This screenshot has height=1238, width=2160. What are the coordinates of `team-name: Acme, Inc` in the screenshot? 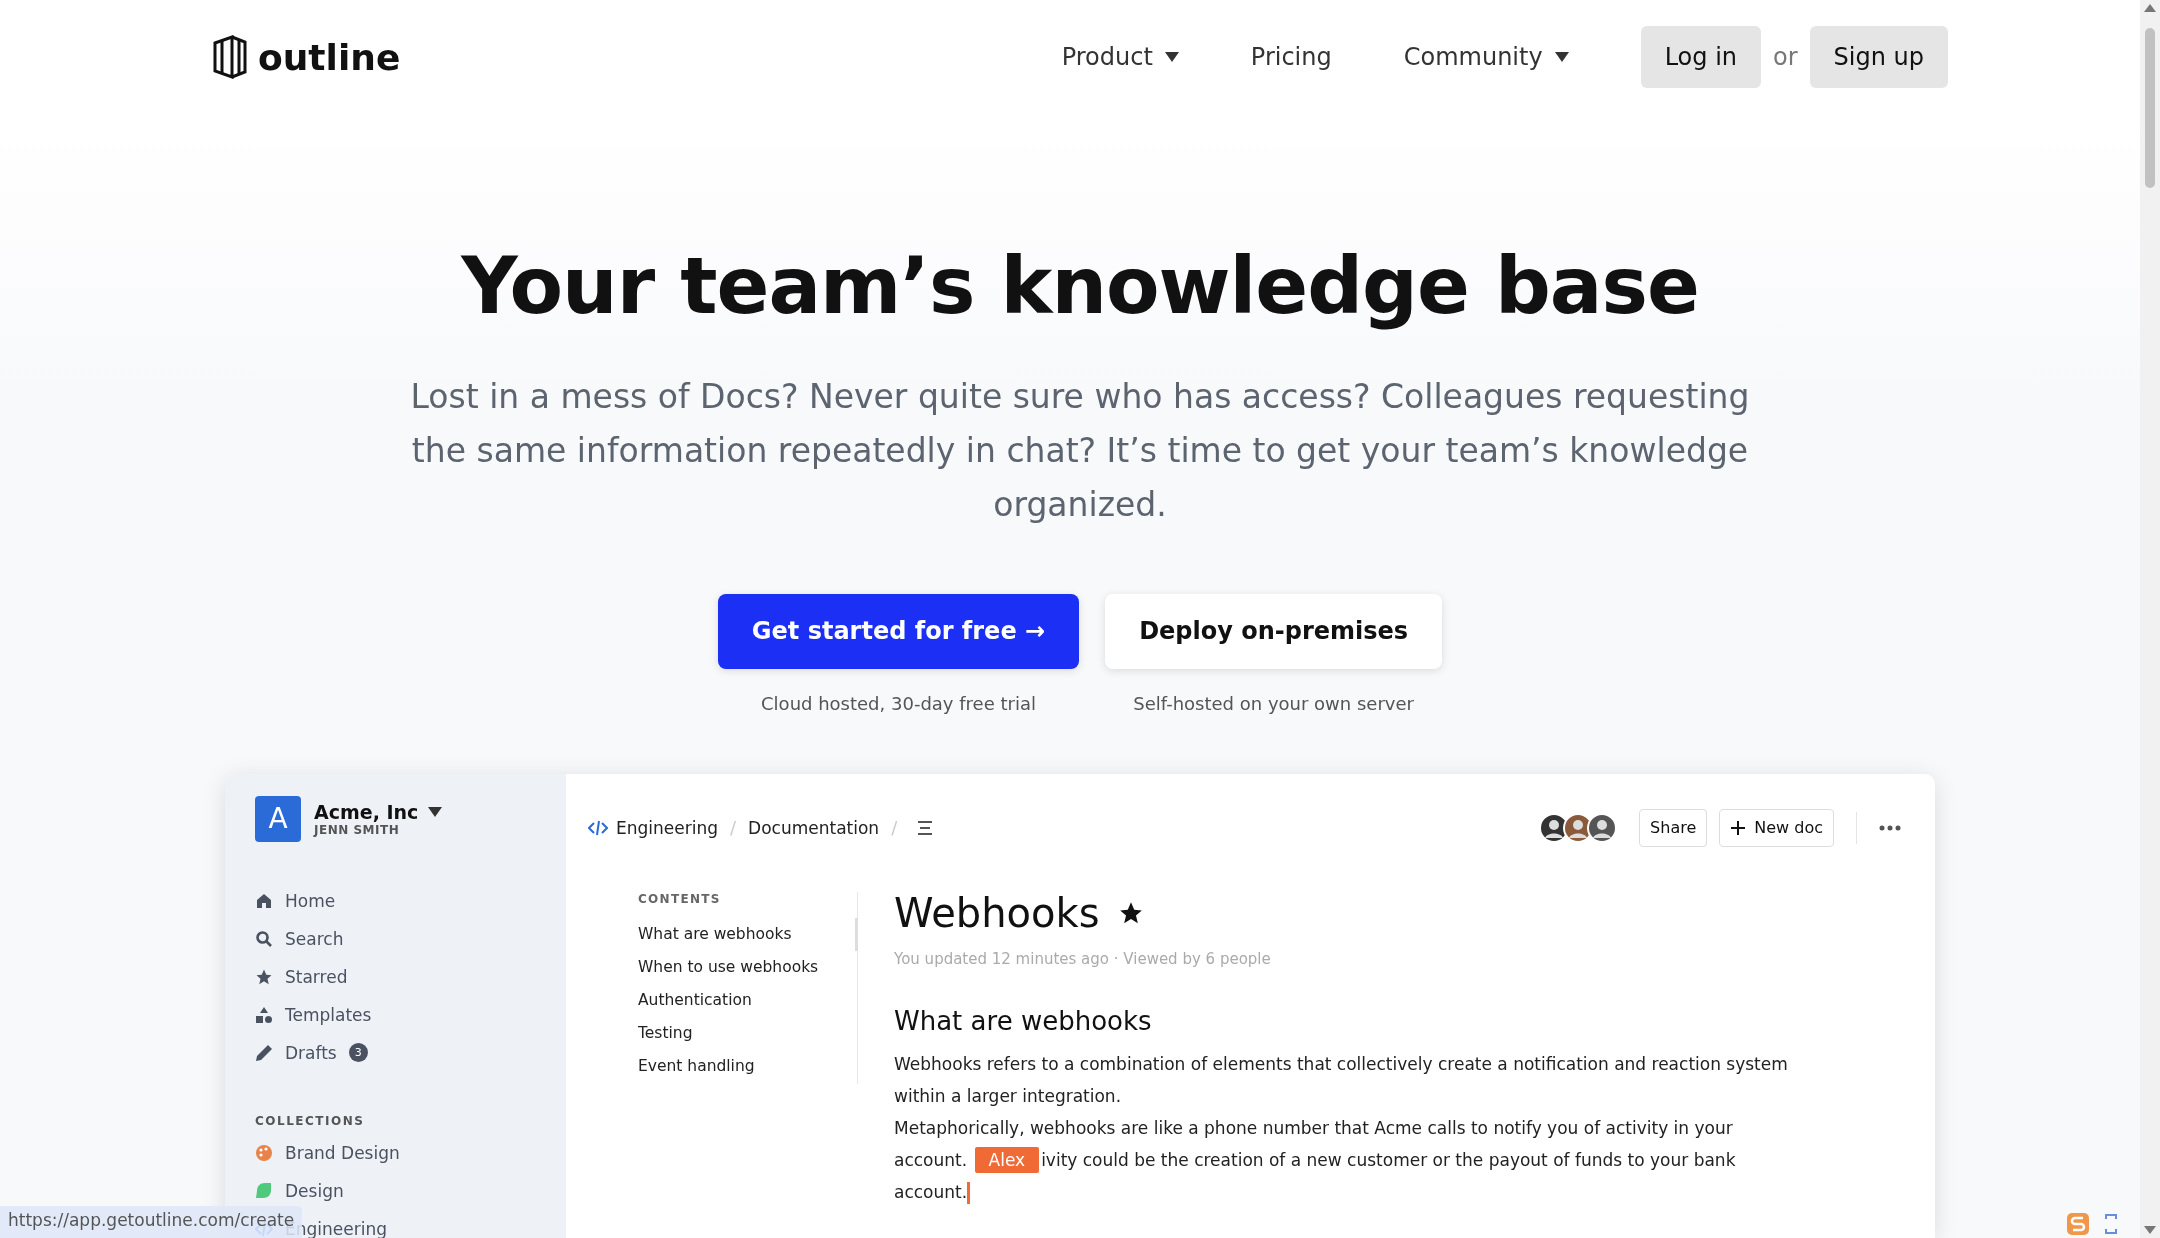 It's located at (378, 811).